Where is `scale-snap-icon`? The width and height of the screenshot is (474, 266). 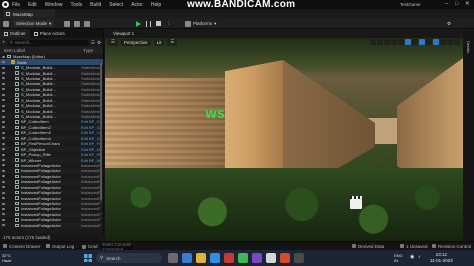 scale-snap-icon is located at coordinates (436, 41).